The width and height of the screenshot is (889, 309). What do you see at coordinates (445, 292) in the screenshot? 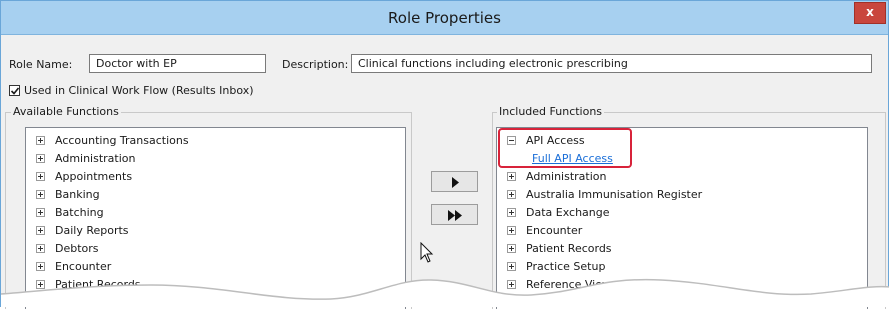
I see `torn-edge-decoration` at bounding box center [445, 292].